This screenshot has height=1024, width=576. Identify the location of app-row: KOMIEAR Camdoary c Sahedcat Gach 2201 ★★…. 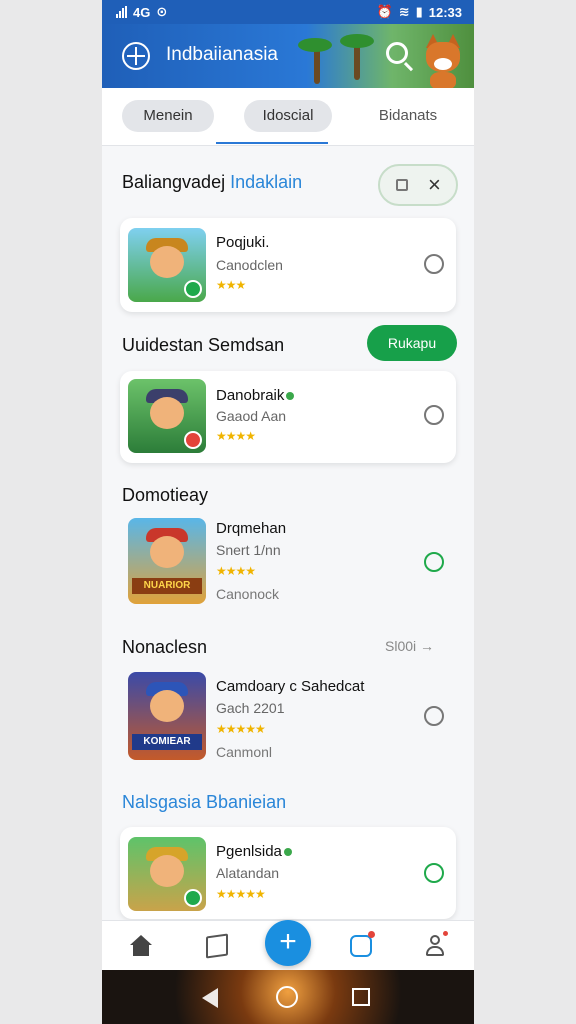
(288, 718).